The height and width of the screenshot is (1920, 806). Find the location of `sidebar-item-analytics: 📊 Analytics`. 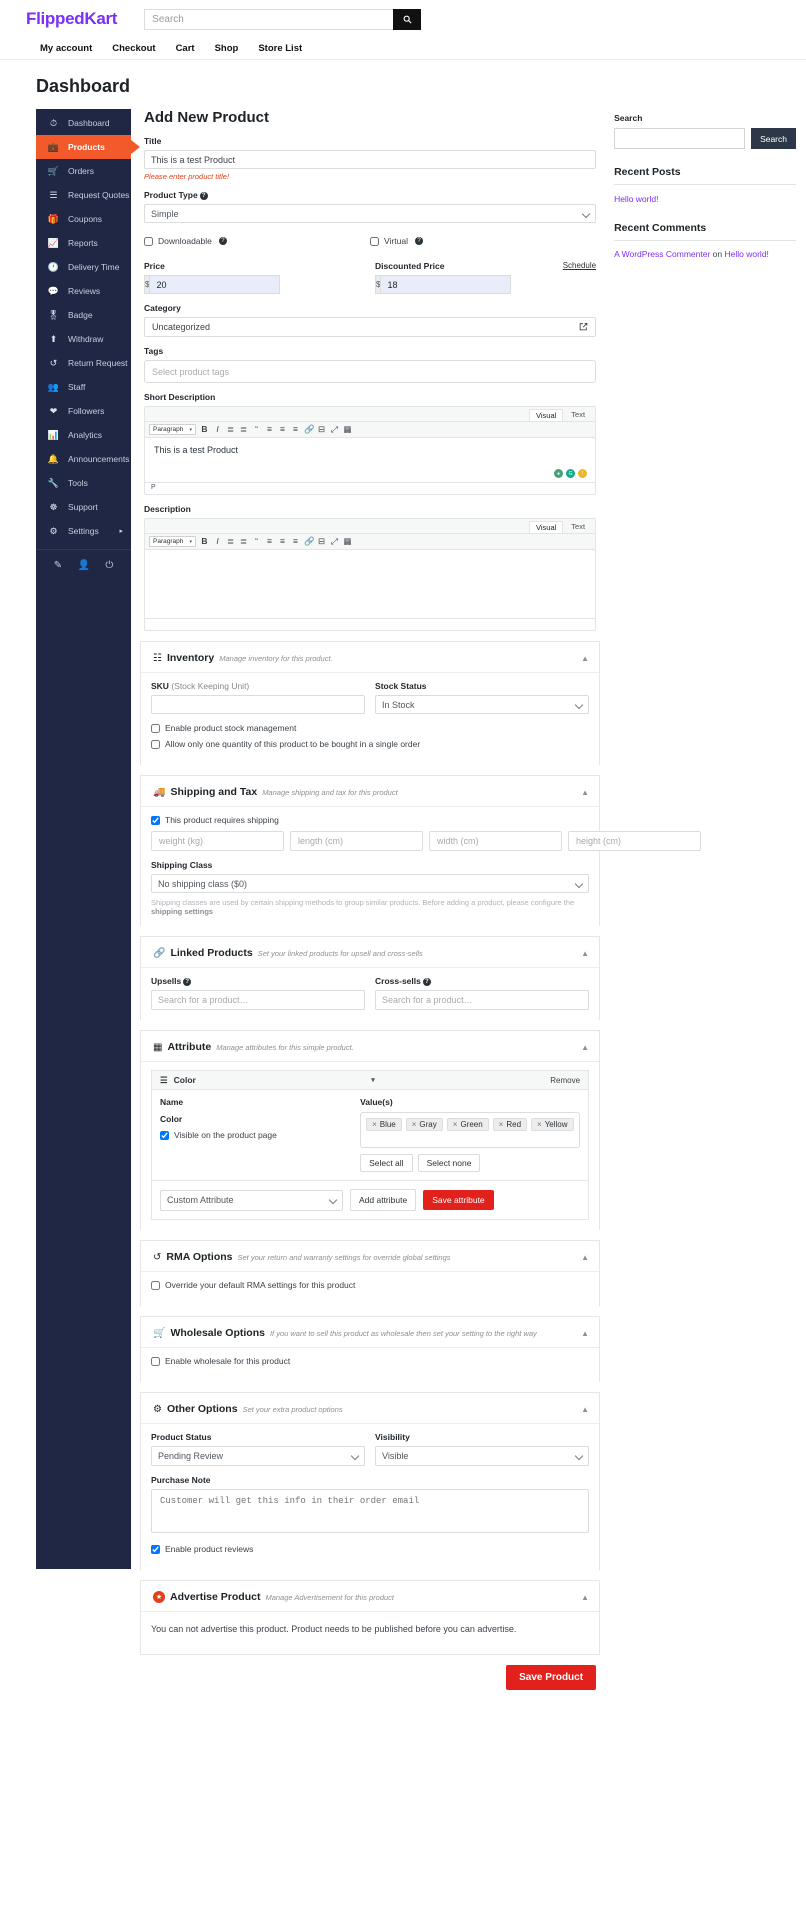

sidebar-item-analytics: 📊 Analytics is located at coordinates (83, 435).